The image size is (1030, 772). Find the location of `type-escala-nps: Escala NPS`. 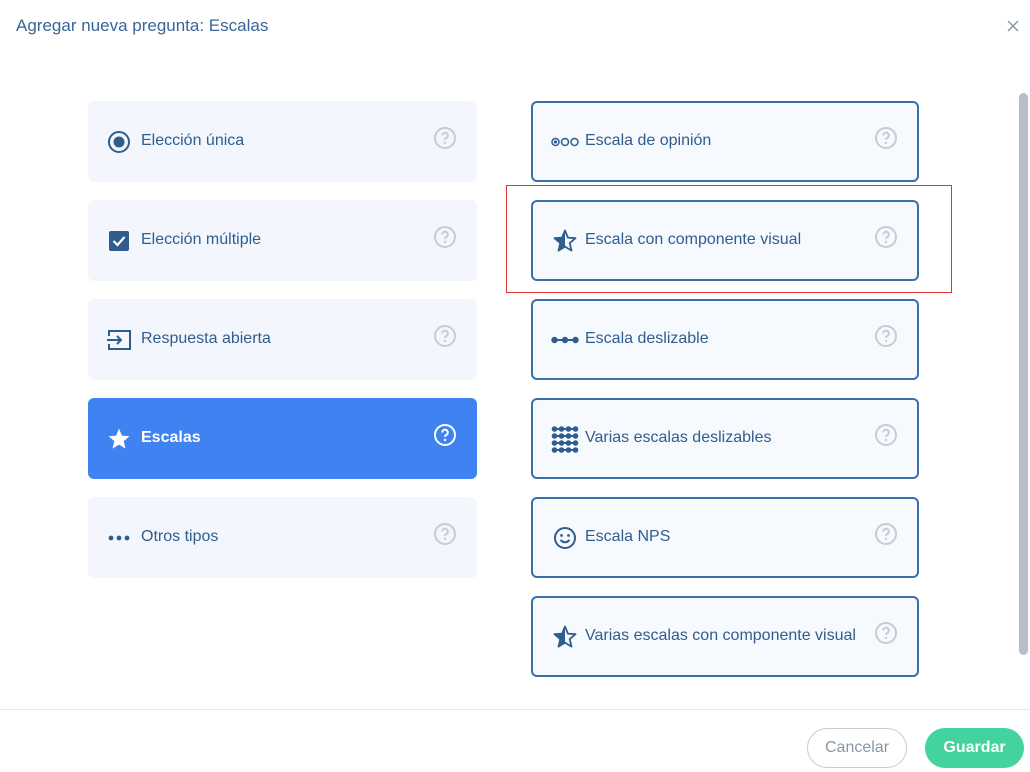

type-escala-nps: Escala NPS is located at coordinates (725, 537).